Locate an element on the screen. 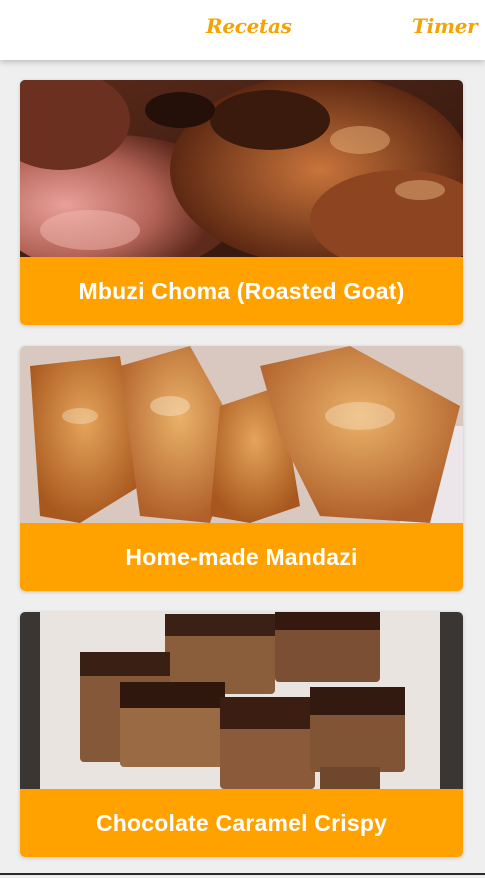 The width and height of the screenshot is (485, 878). top-navigation-bar: Recetas Timer is located at coordinates (242, 30).